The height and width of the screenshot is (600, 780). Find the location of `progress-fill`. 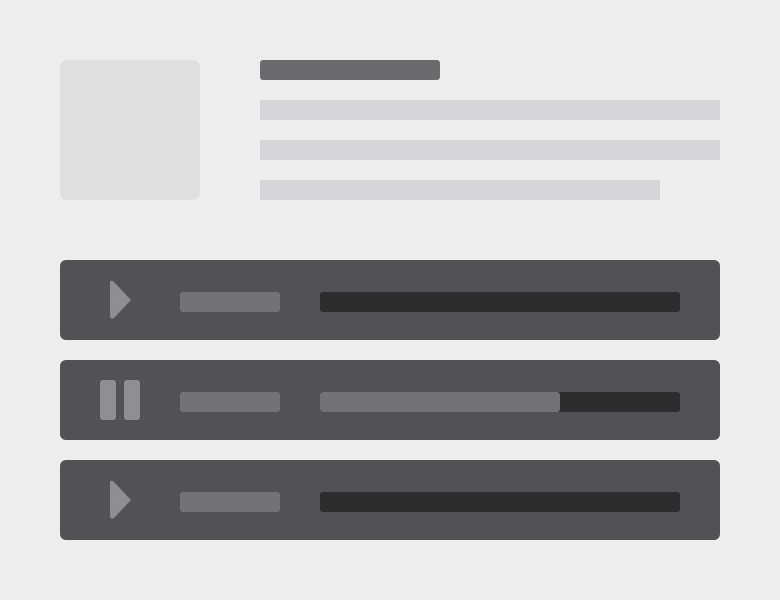

progress-fill is located at coordinates (440, 402).